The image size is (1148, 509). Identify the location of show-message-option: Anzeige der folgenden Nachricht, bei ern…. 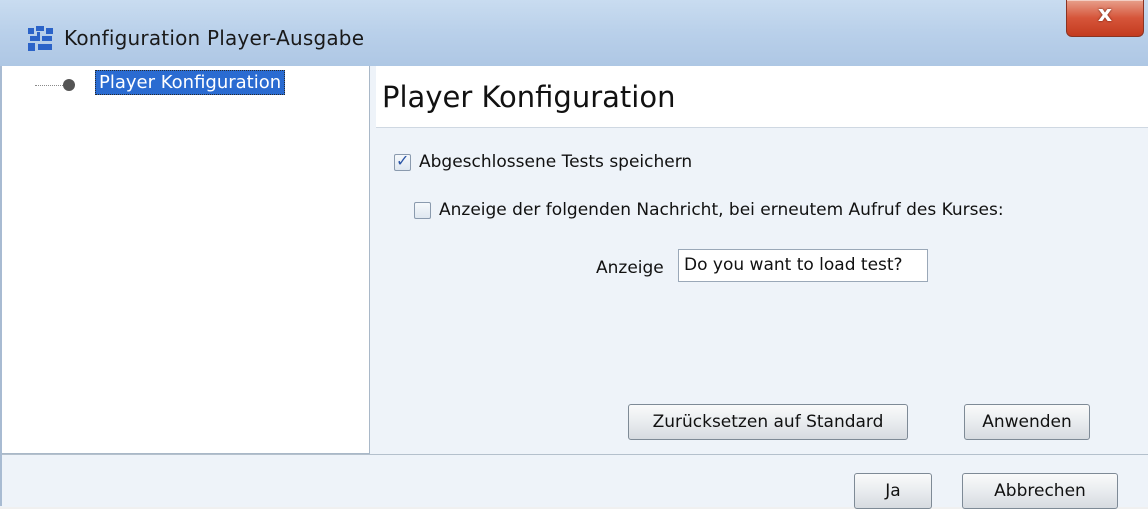
(709, 210).